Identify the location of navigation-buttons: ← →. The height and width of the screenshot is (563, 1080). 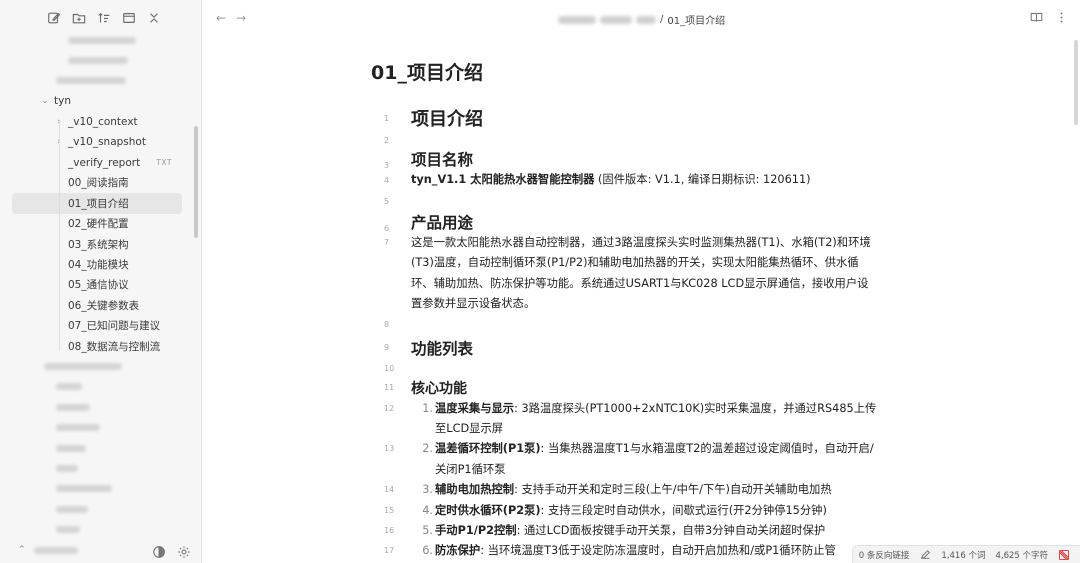
(231, 18).